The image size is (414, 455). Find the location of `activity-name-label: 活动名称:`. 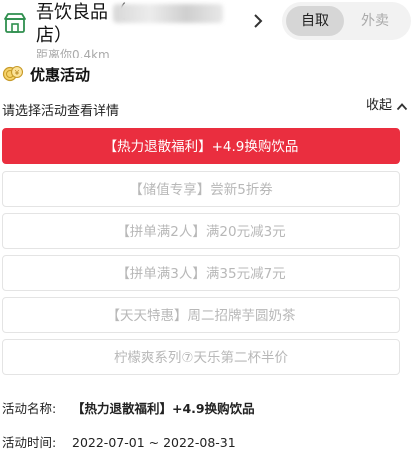

activity-name-label: 活动名称: is located at coordinates (29, 408).